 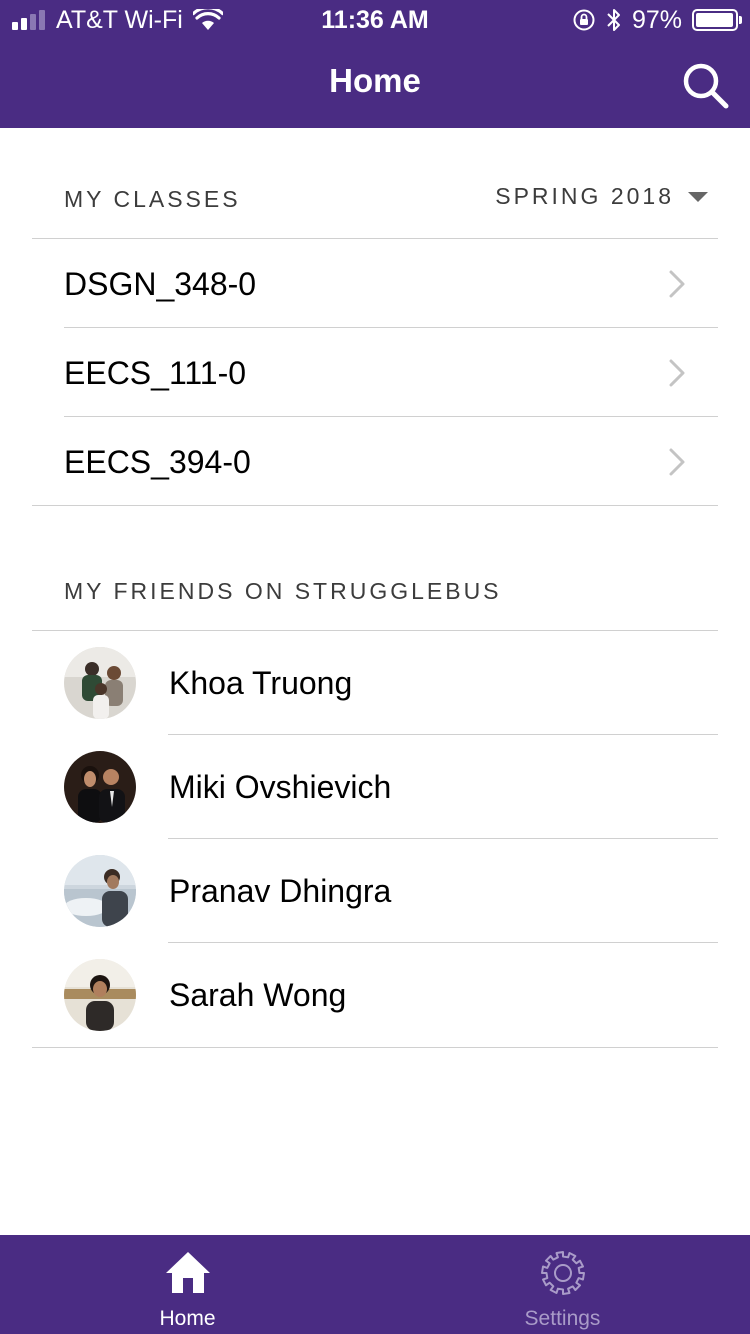 I want to click on tab-bar: Home Settings, so click(x=375, y=1284).